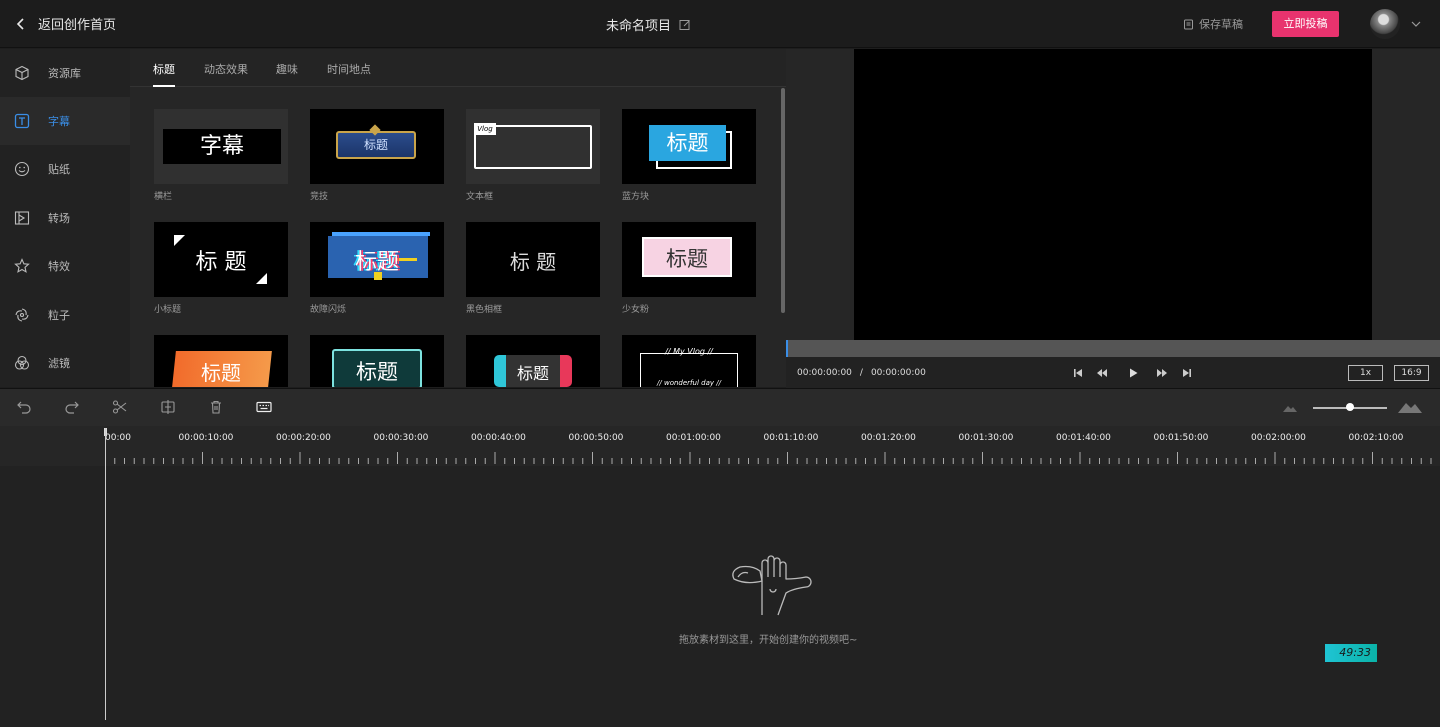  Describe the element at coordinates (689, 351) in the screenshot. I see `thumb-text: // My Vlog //` at that location.